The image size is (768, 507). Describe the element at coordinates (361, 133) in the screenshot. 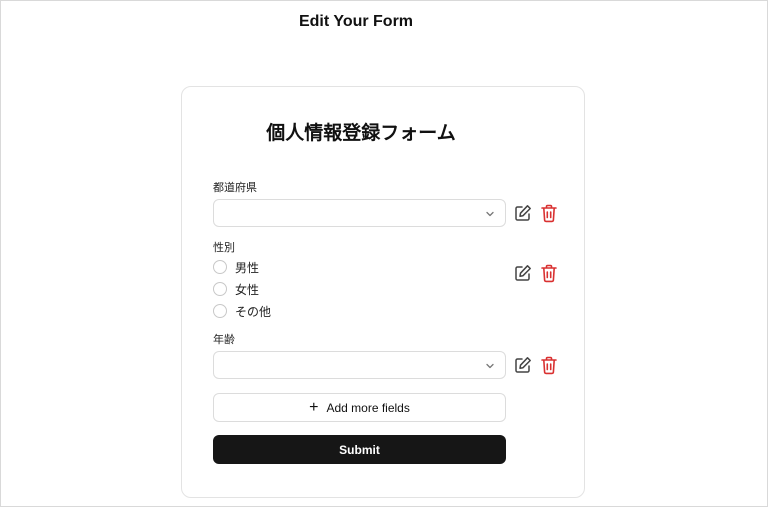

I see `form-title: 個人情報登録フォーム` at that location.